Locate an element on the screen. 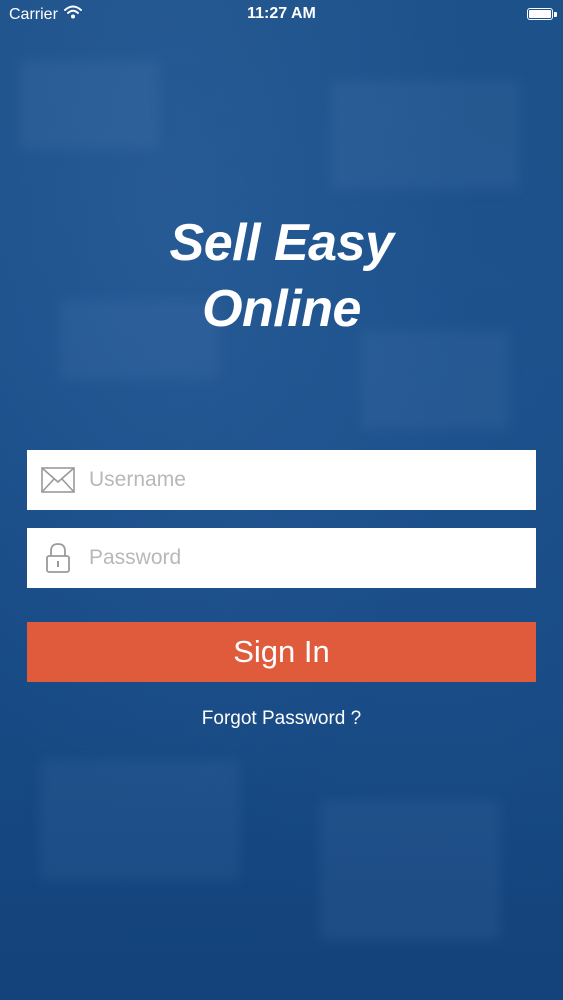  password-input is located at coordinates (304, 558).